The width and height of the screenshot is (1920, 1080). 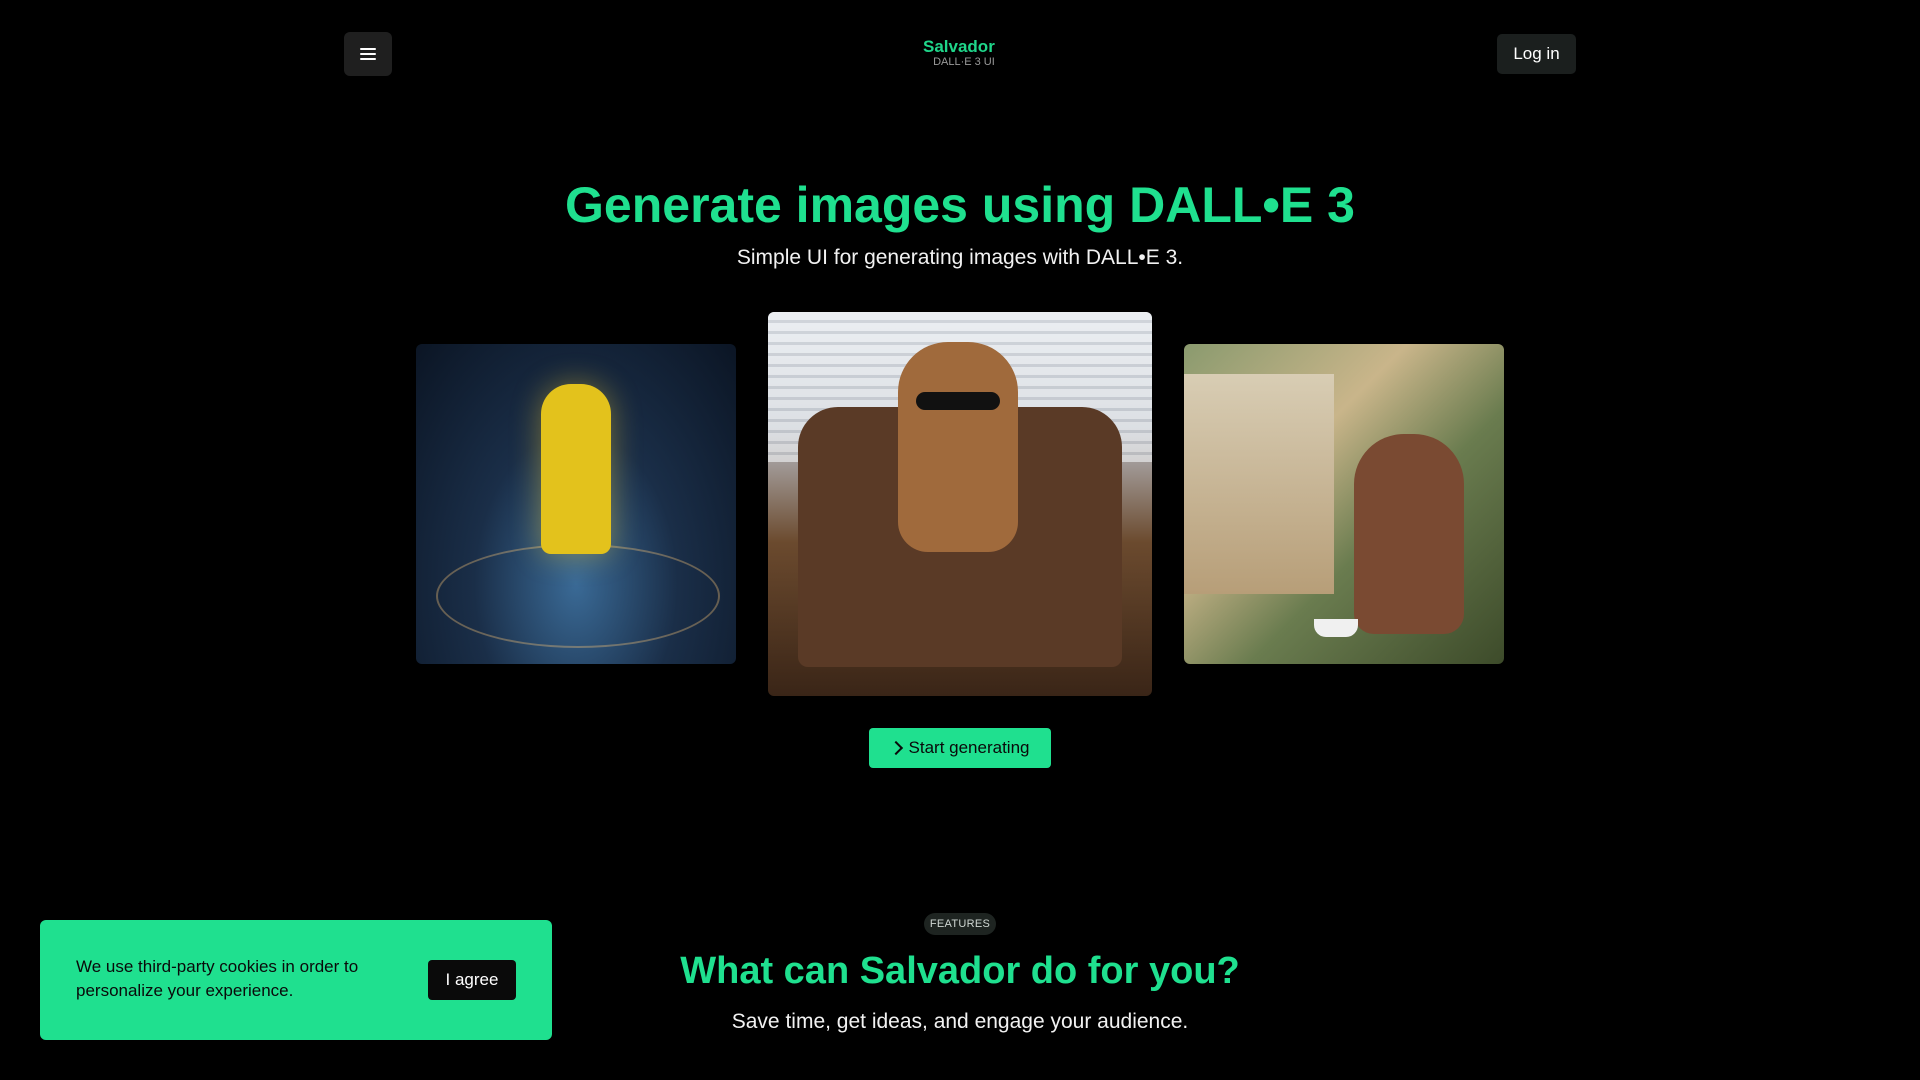 What do you see at coordinates (964, 62) in the screenshot?
I see `brand-subtitle: DALL·E 3 UI` at bounding box center [964, 62].